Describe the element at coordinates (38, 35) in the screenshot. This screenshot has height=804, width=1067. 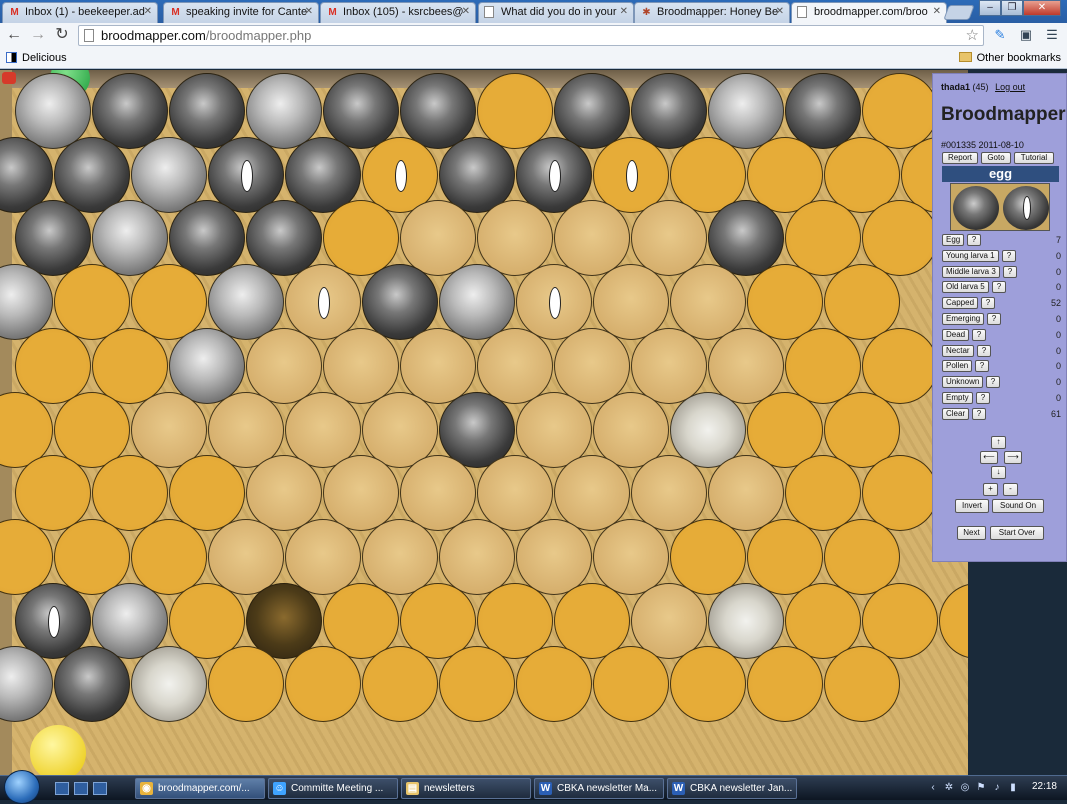
I see `forward-button: →` at that location.